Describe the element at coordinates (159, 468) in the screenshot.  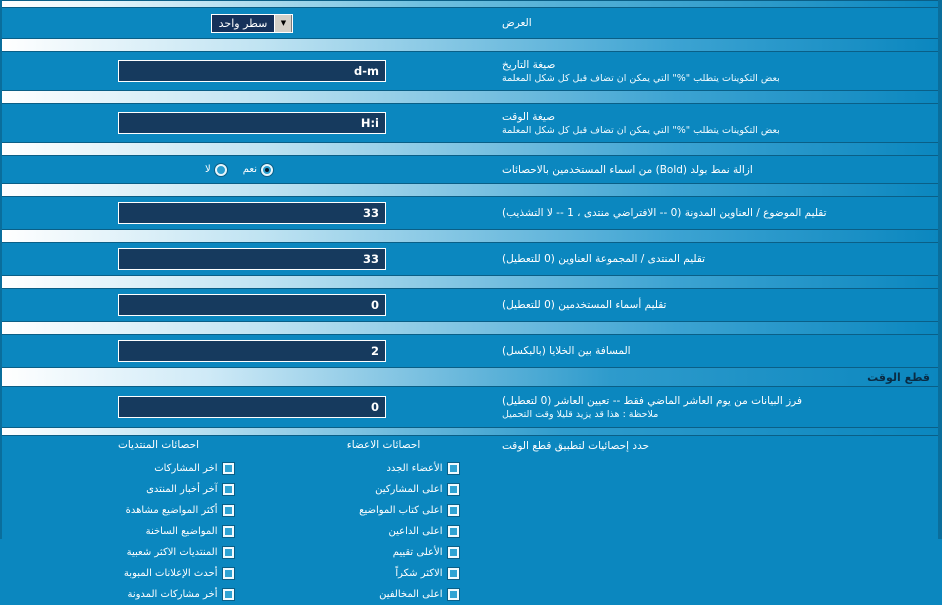
I see `list-item: اخر المشاركات` at that location.